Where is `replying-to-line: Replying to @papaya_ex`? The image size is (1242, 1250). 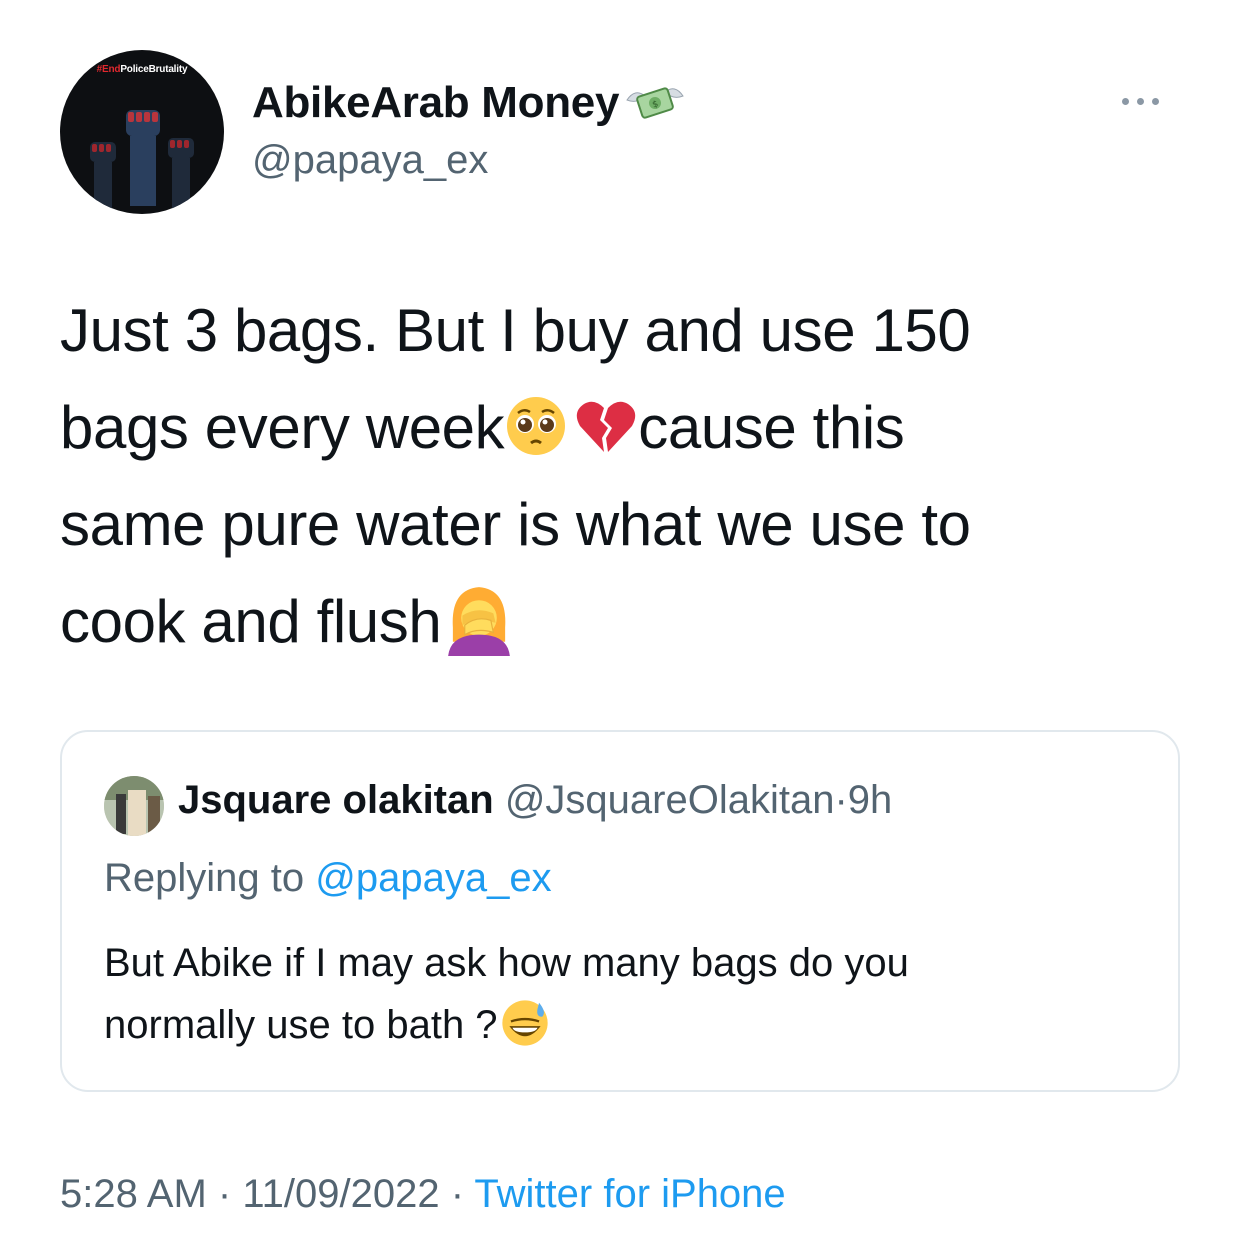 replying-to-line: Replying to @papaya_ex is located at coordinates (328, 878).